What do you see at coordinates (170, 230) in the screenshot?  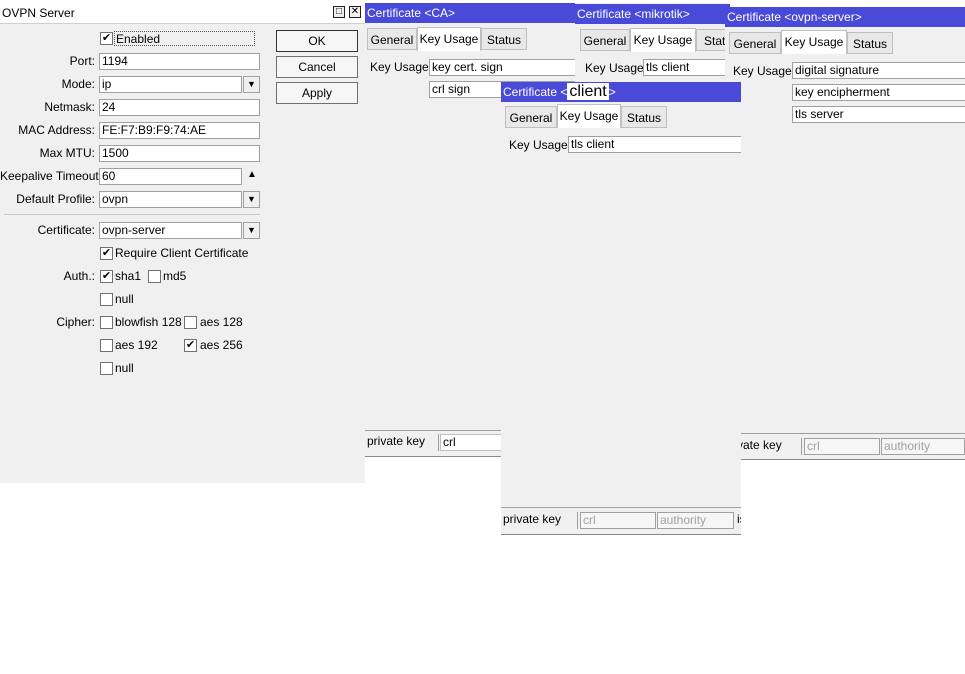 I see `certificate-select: ovpn-server` at bounding box center [170, 230].